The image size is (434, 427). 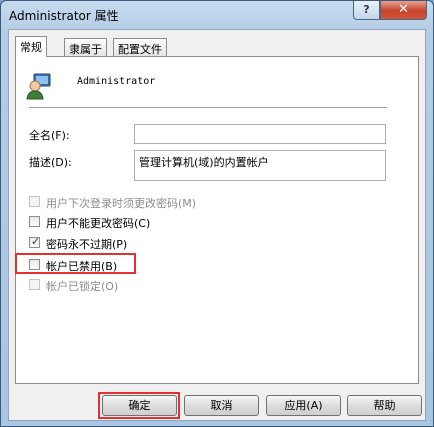 I want to click on description-input: 管理计算机(域)的内置帐户, so click(x=260, y=165).